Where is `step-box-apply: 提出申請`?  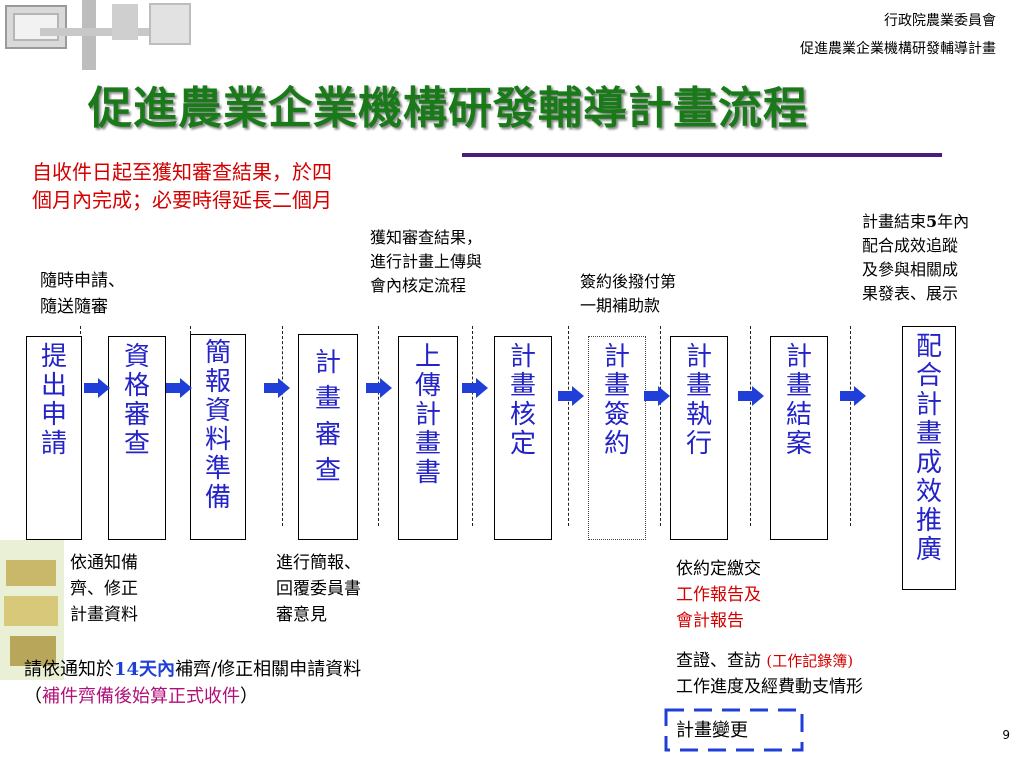
step-box-apply: 提出申請 is located at coordinates (54, 438).